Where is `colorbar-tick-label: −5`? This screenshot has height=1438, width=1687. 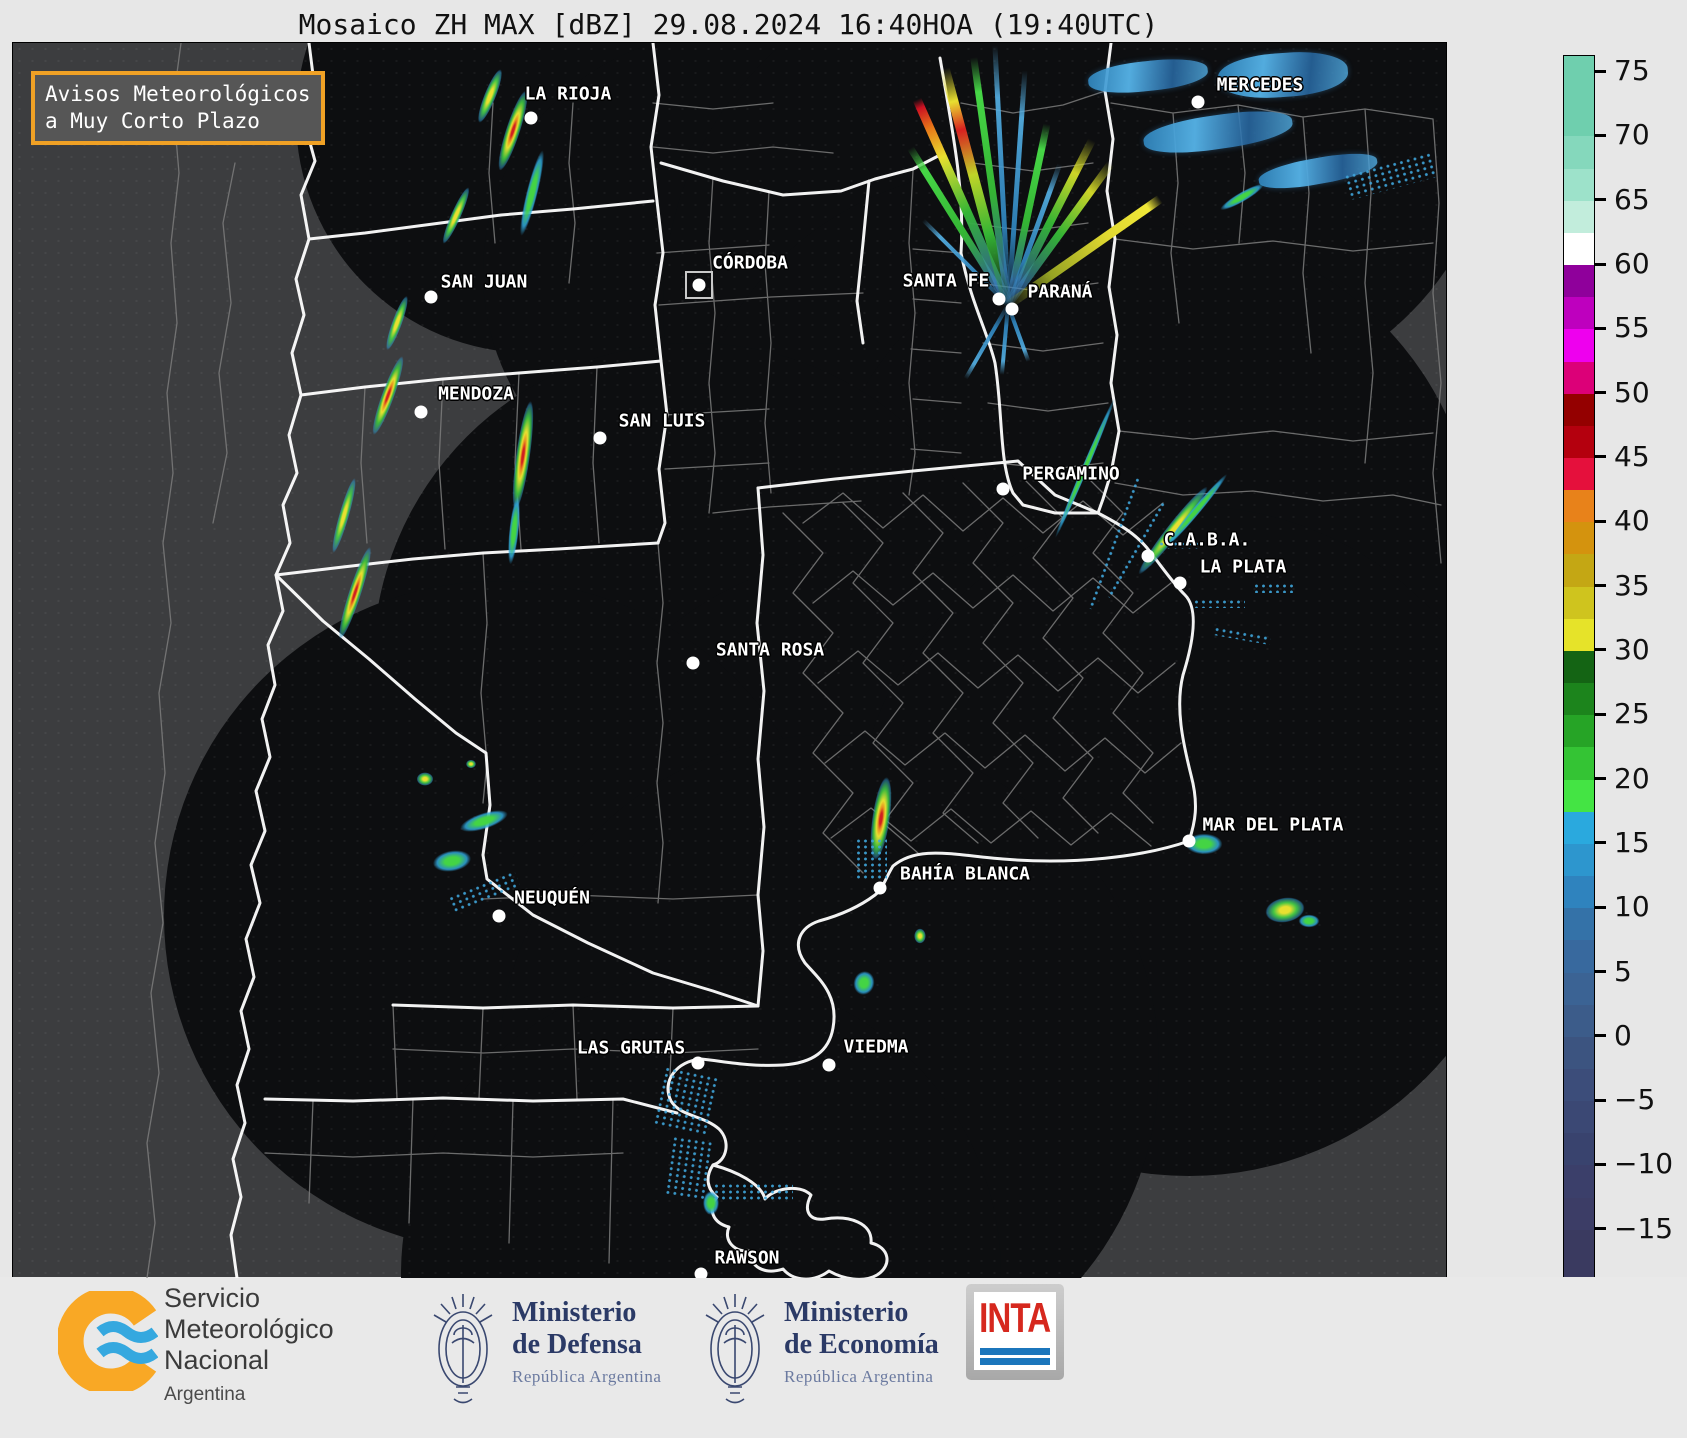
colorbar-tick-label: −5 is located at coordinates (1635, 1100).